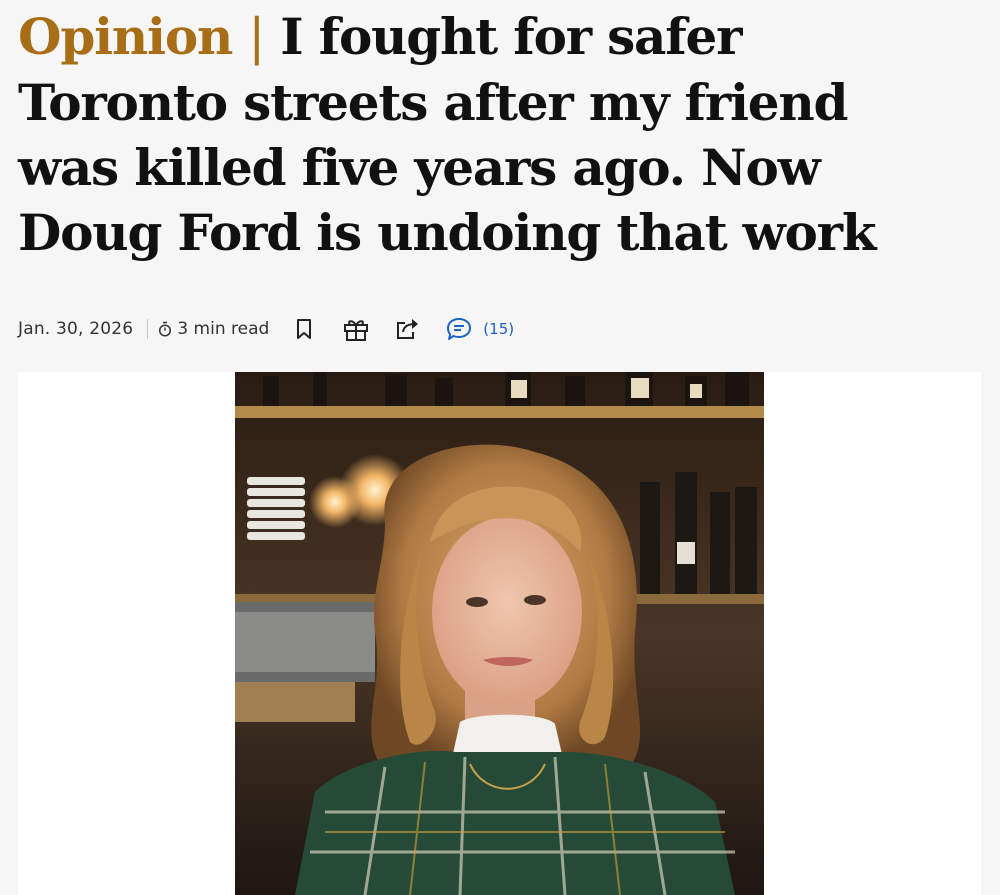 The width and height of the screenshot is (1000, 895). I want to click on share-button, so click(408, 329).